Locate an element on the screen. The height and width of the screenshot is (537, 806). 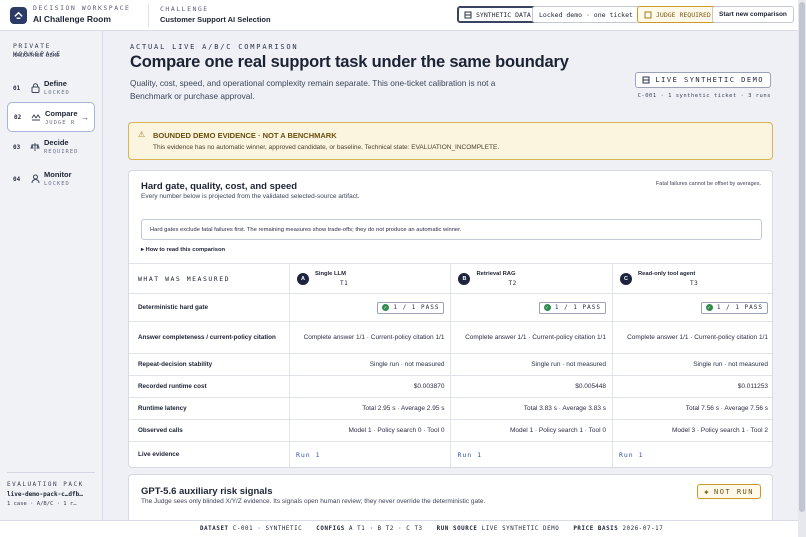
page-scrollbar is located at coordinates (802, 268).